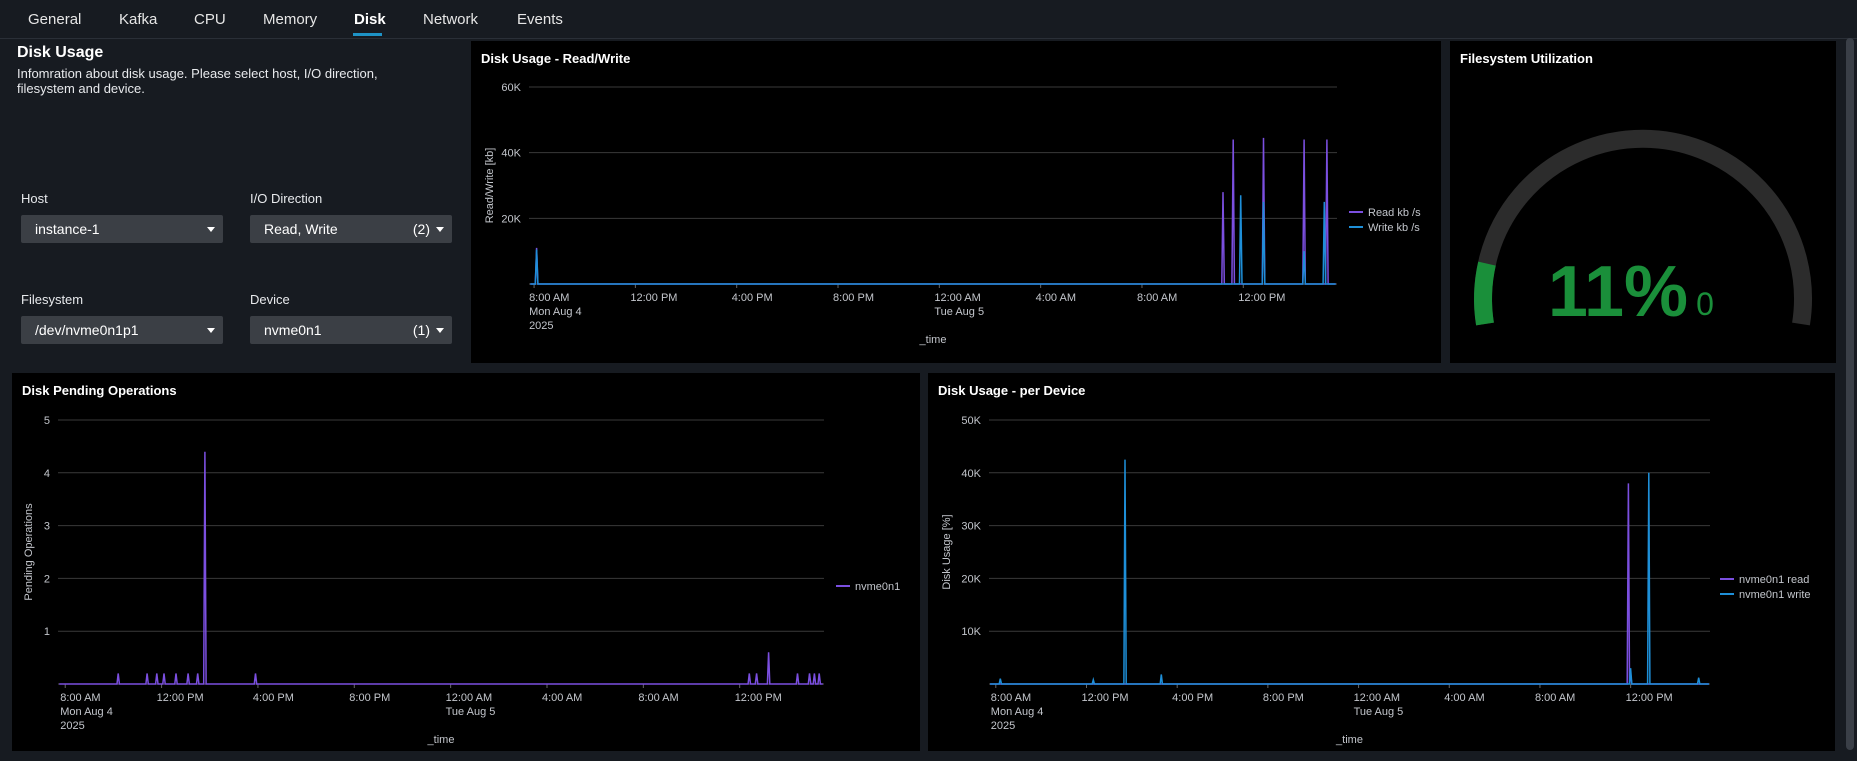 Image resolution: width=1857 pixels, height=761 pixels. Describe the element at coordinates (60, 52) in the screenshot. I see `section-title: Disk Usage` at that location.